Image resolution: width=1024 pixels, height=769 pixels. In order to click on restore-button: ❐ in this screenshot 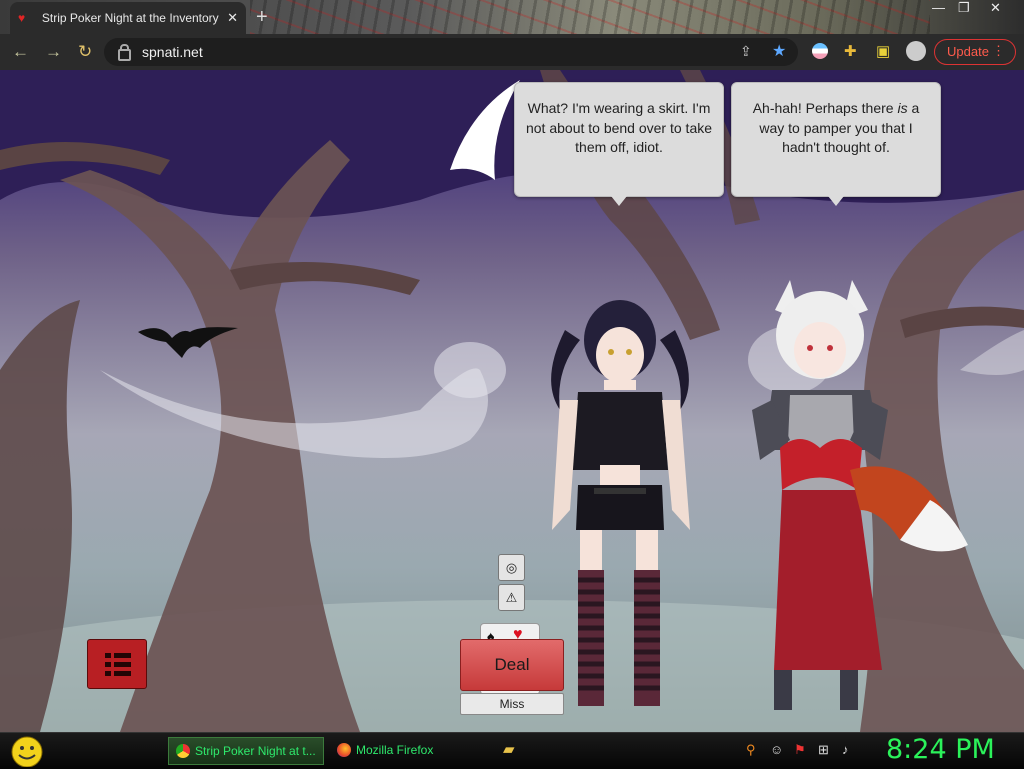, I will do `click(964, 8)`.